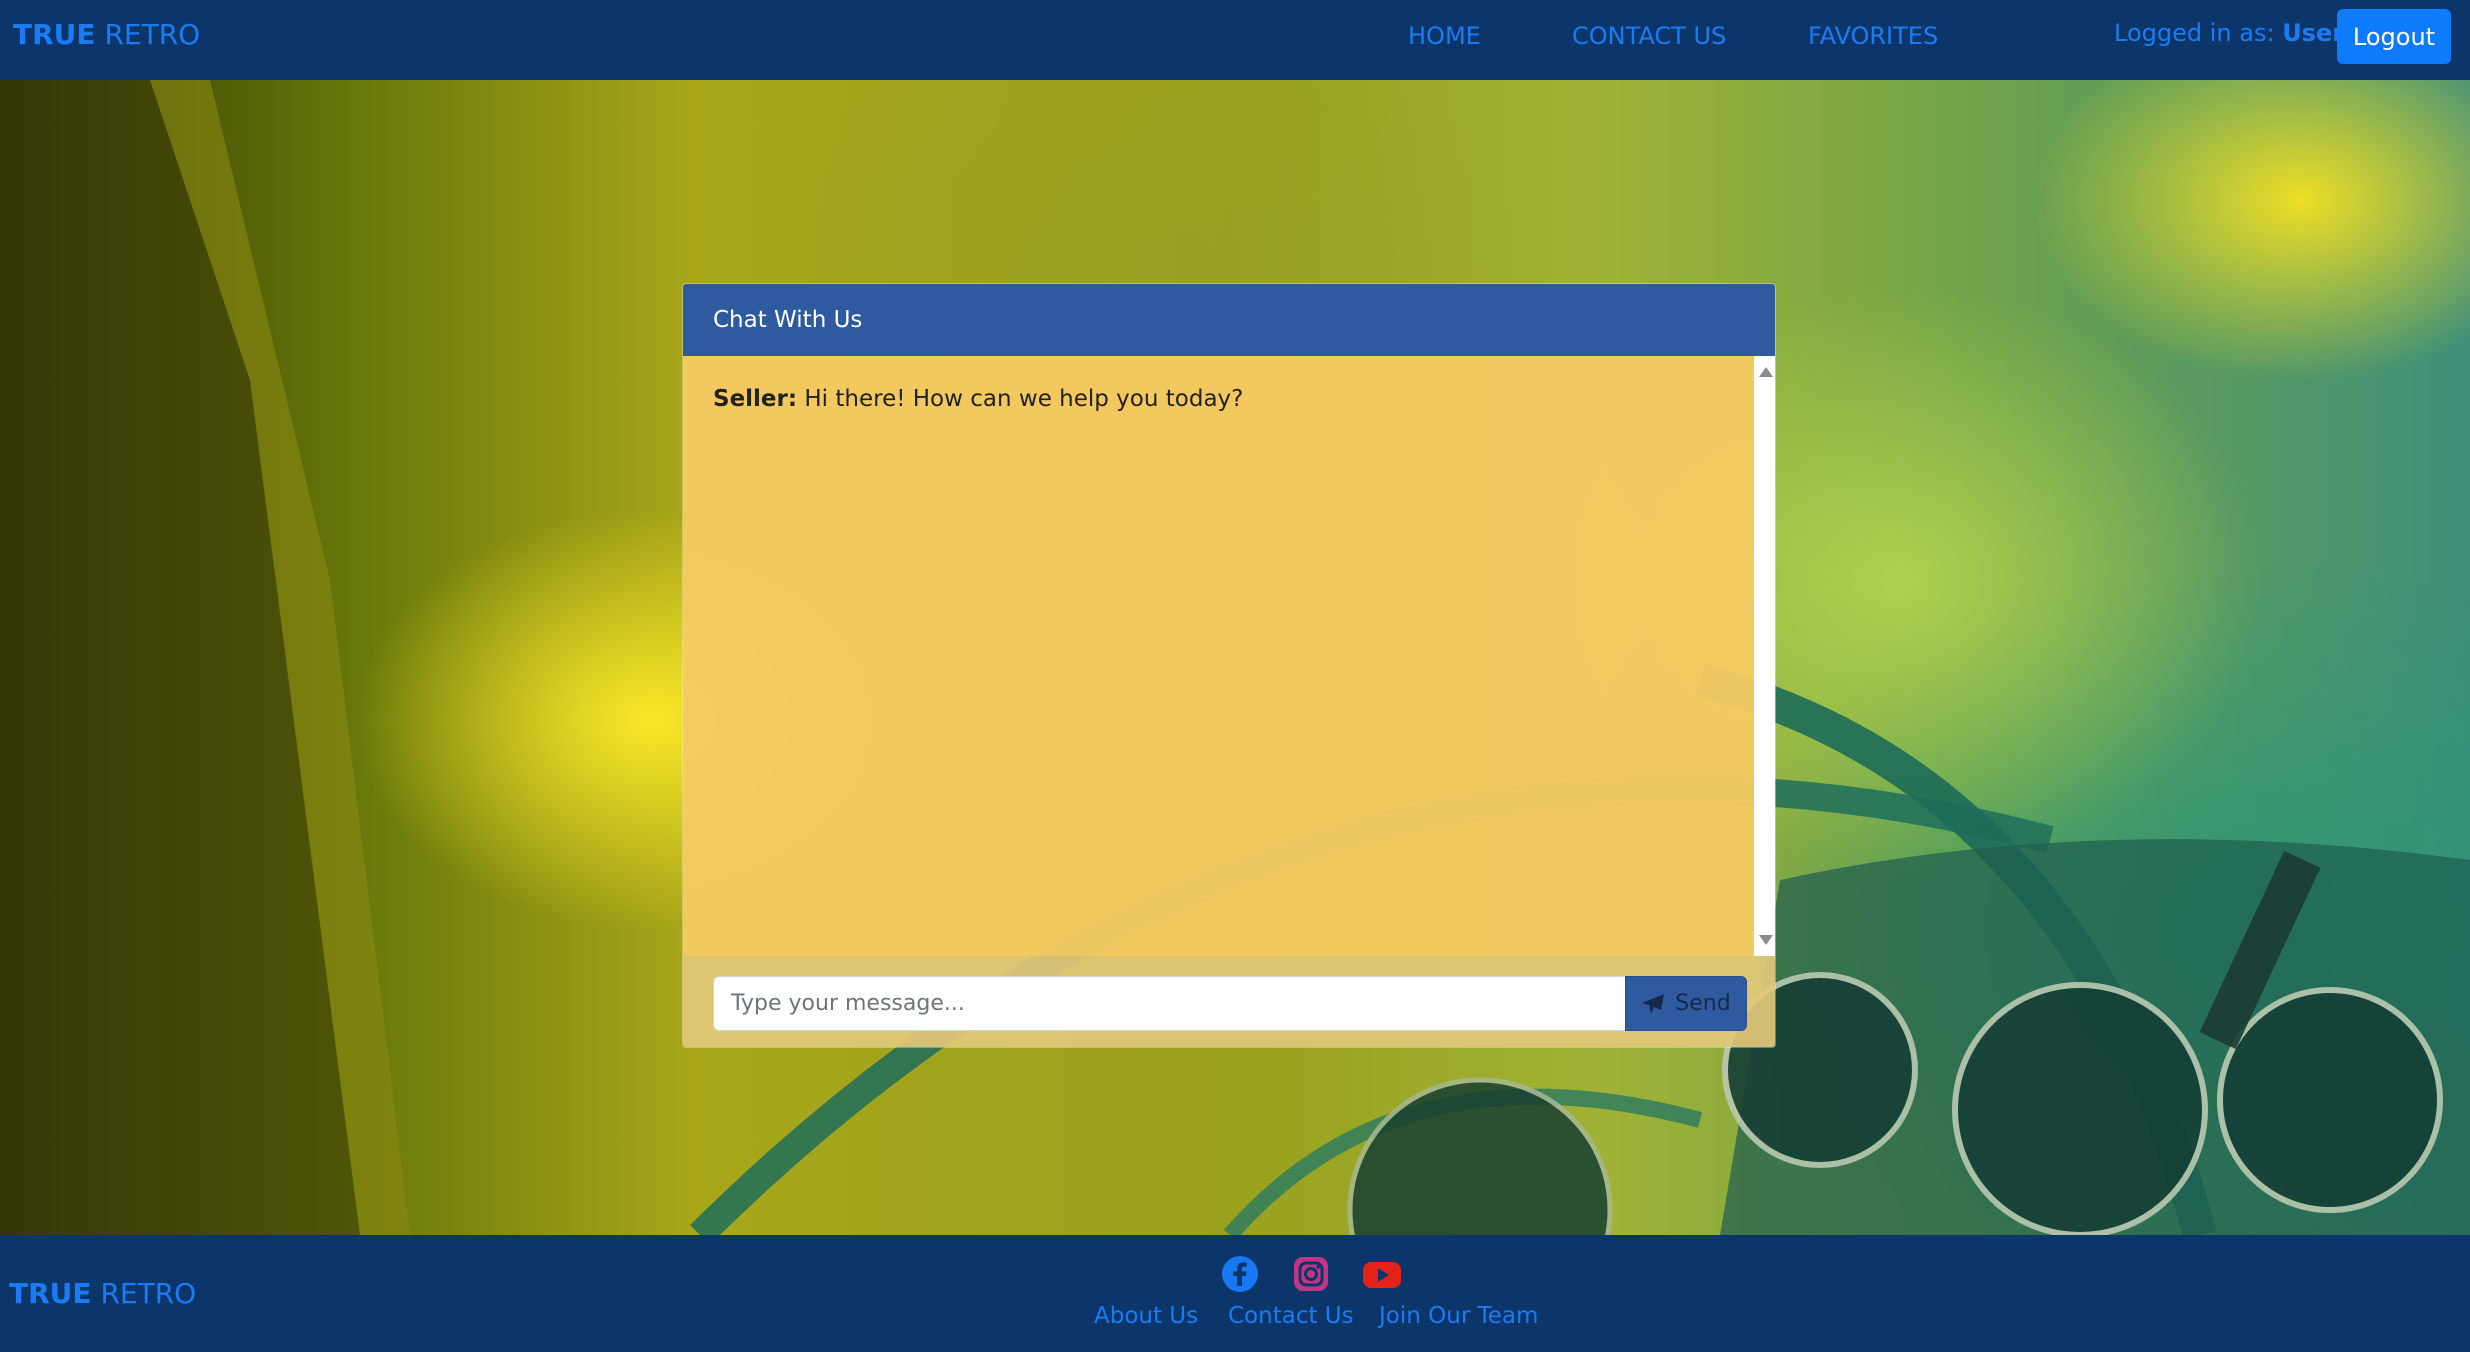 This screenshot has width=2470, height=1352. I want to click on scroll-up-arrow-icon, so click(1766, 372).